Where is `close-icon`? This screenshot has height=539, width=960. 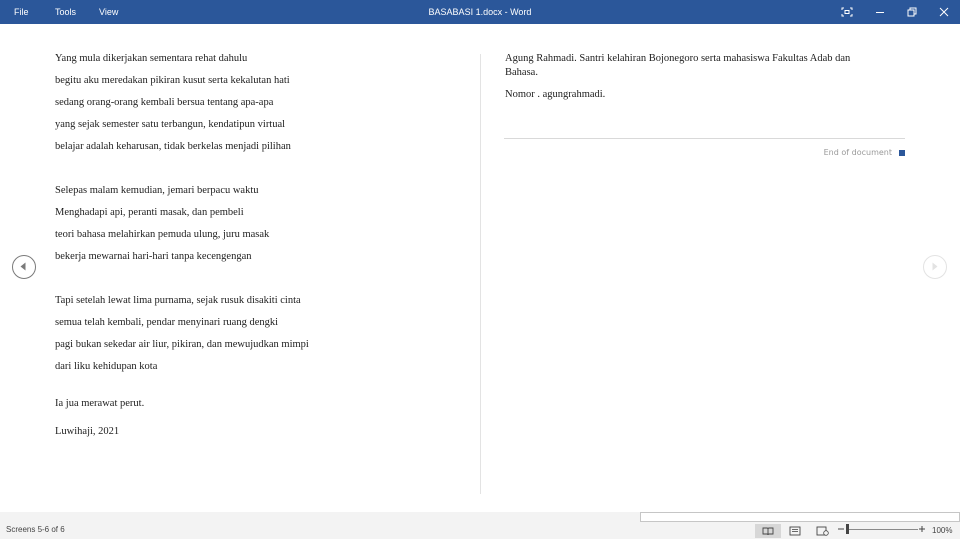 close-icon is located at coordinates (944, 12).